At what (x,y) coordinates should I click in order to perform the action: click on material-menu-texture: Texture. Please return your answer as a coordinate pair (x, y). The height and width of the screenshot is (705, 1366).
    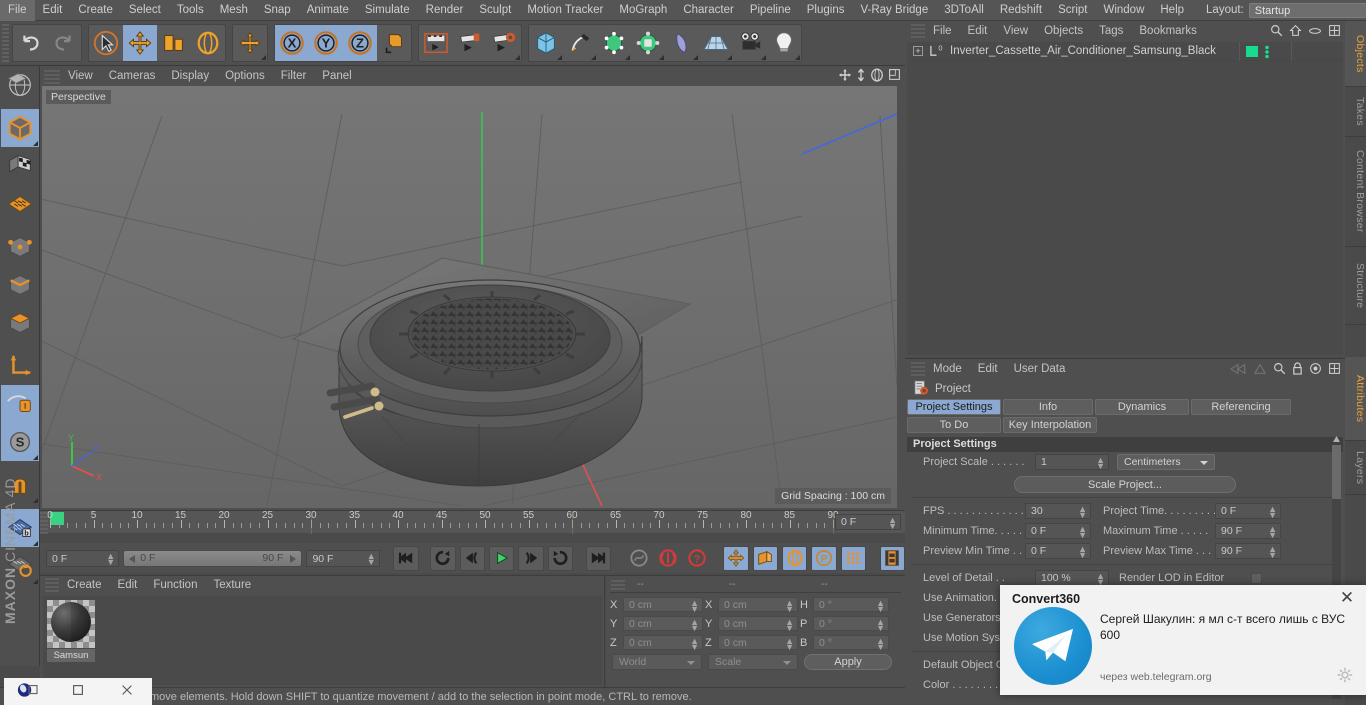
    Looking at the image, I should click on (232, 585).